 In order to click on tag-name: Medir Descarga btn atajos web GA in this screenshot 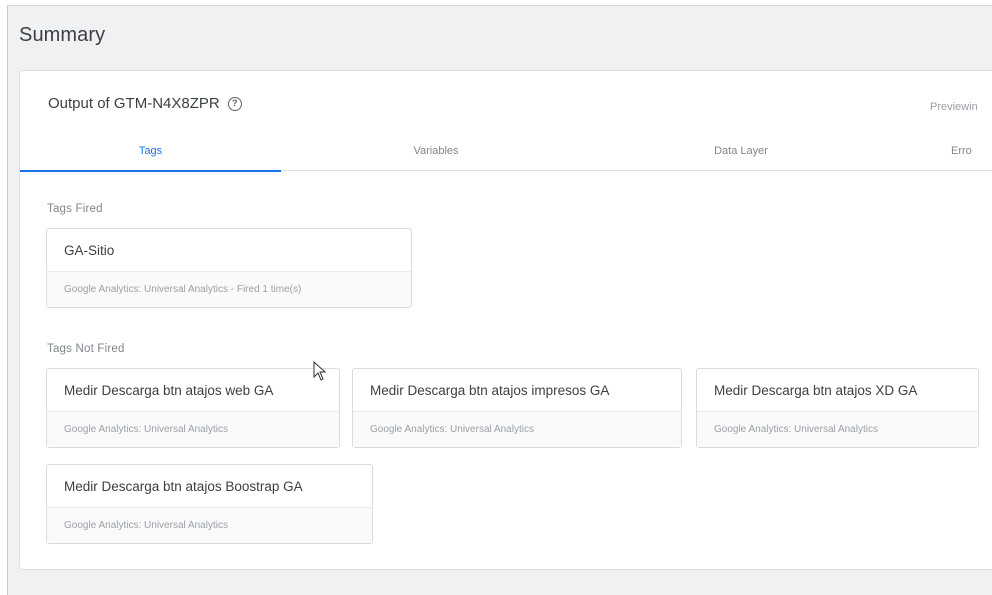, I will do `click(193, 390)`.